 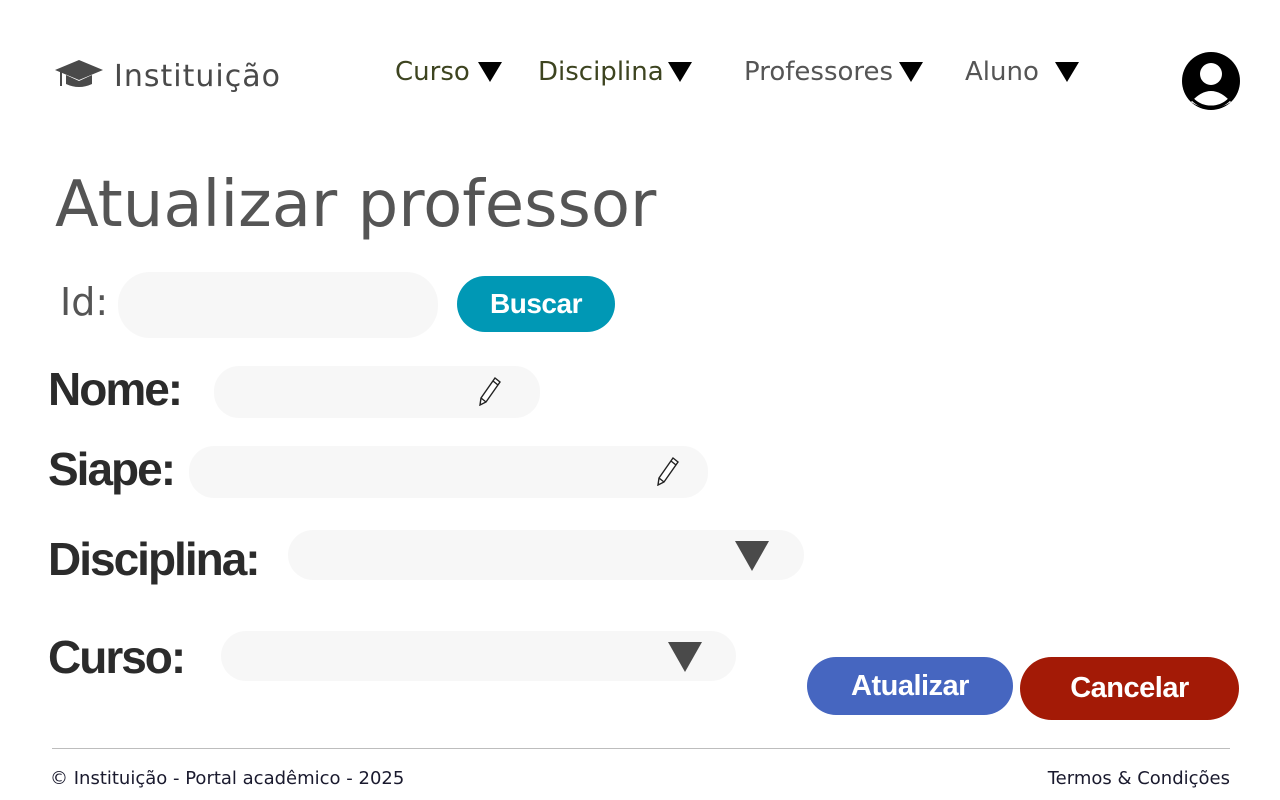 I want to click on nav-label-aluno: Aluno, so click(x=1002, y=72).